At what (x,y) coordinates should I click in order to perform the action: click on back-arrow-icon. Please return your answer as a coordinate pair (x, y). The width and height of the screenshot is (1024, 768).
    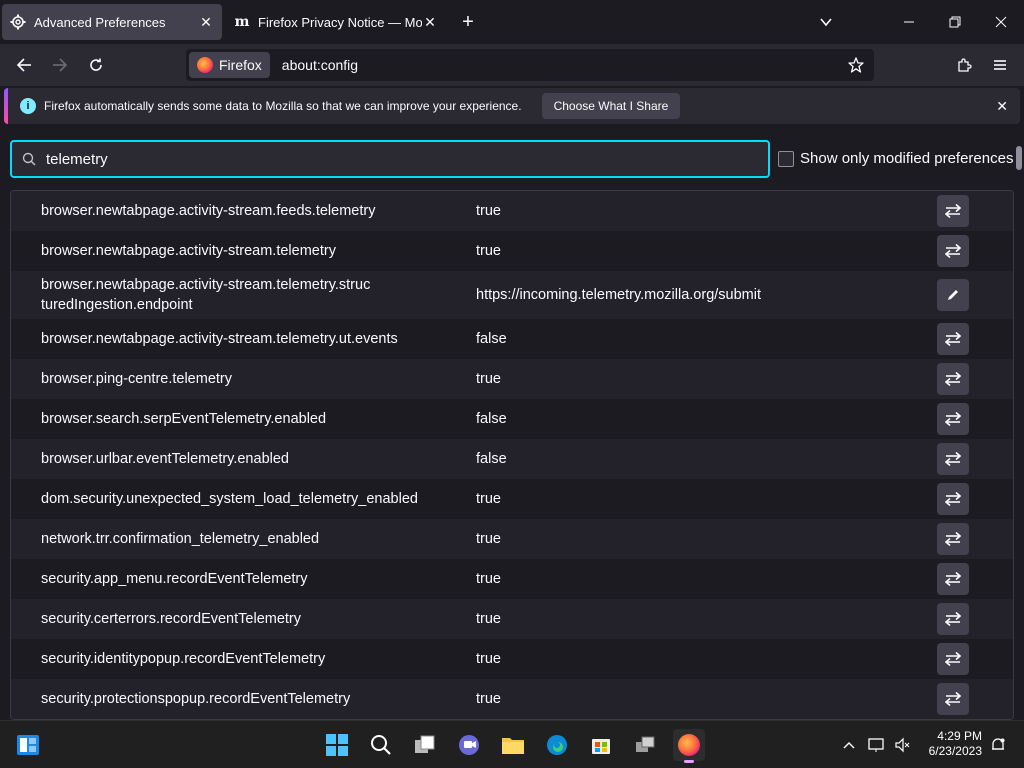
    Looking at the image, I should click on (23, 65).